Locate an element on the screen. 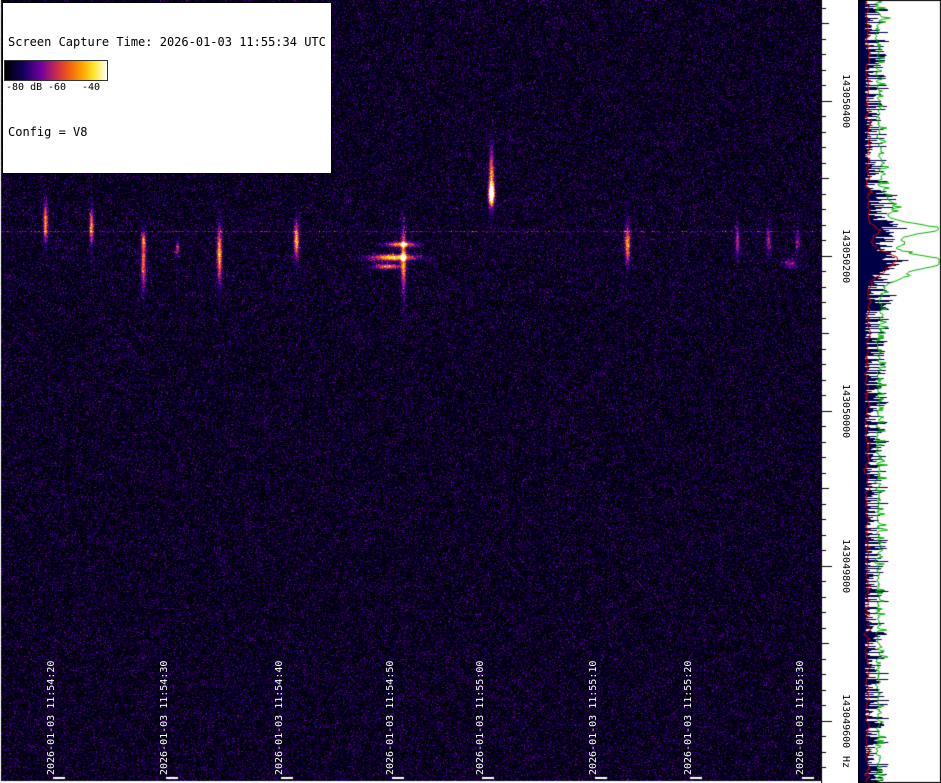 The height and width of the screenshot is (783, 941). frequency-tick-label: 143049600 is located at coordinates (845, 721).